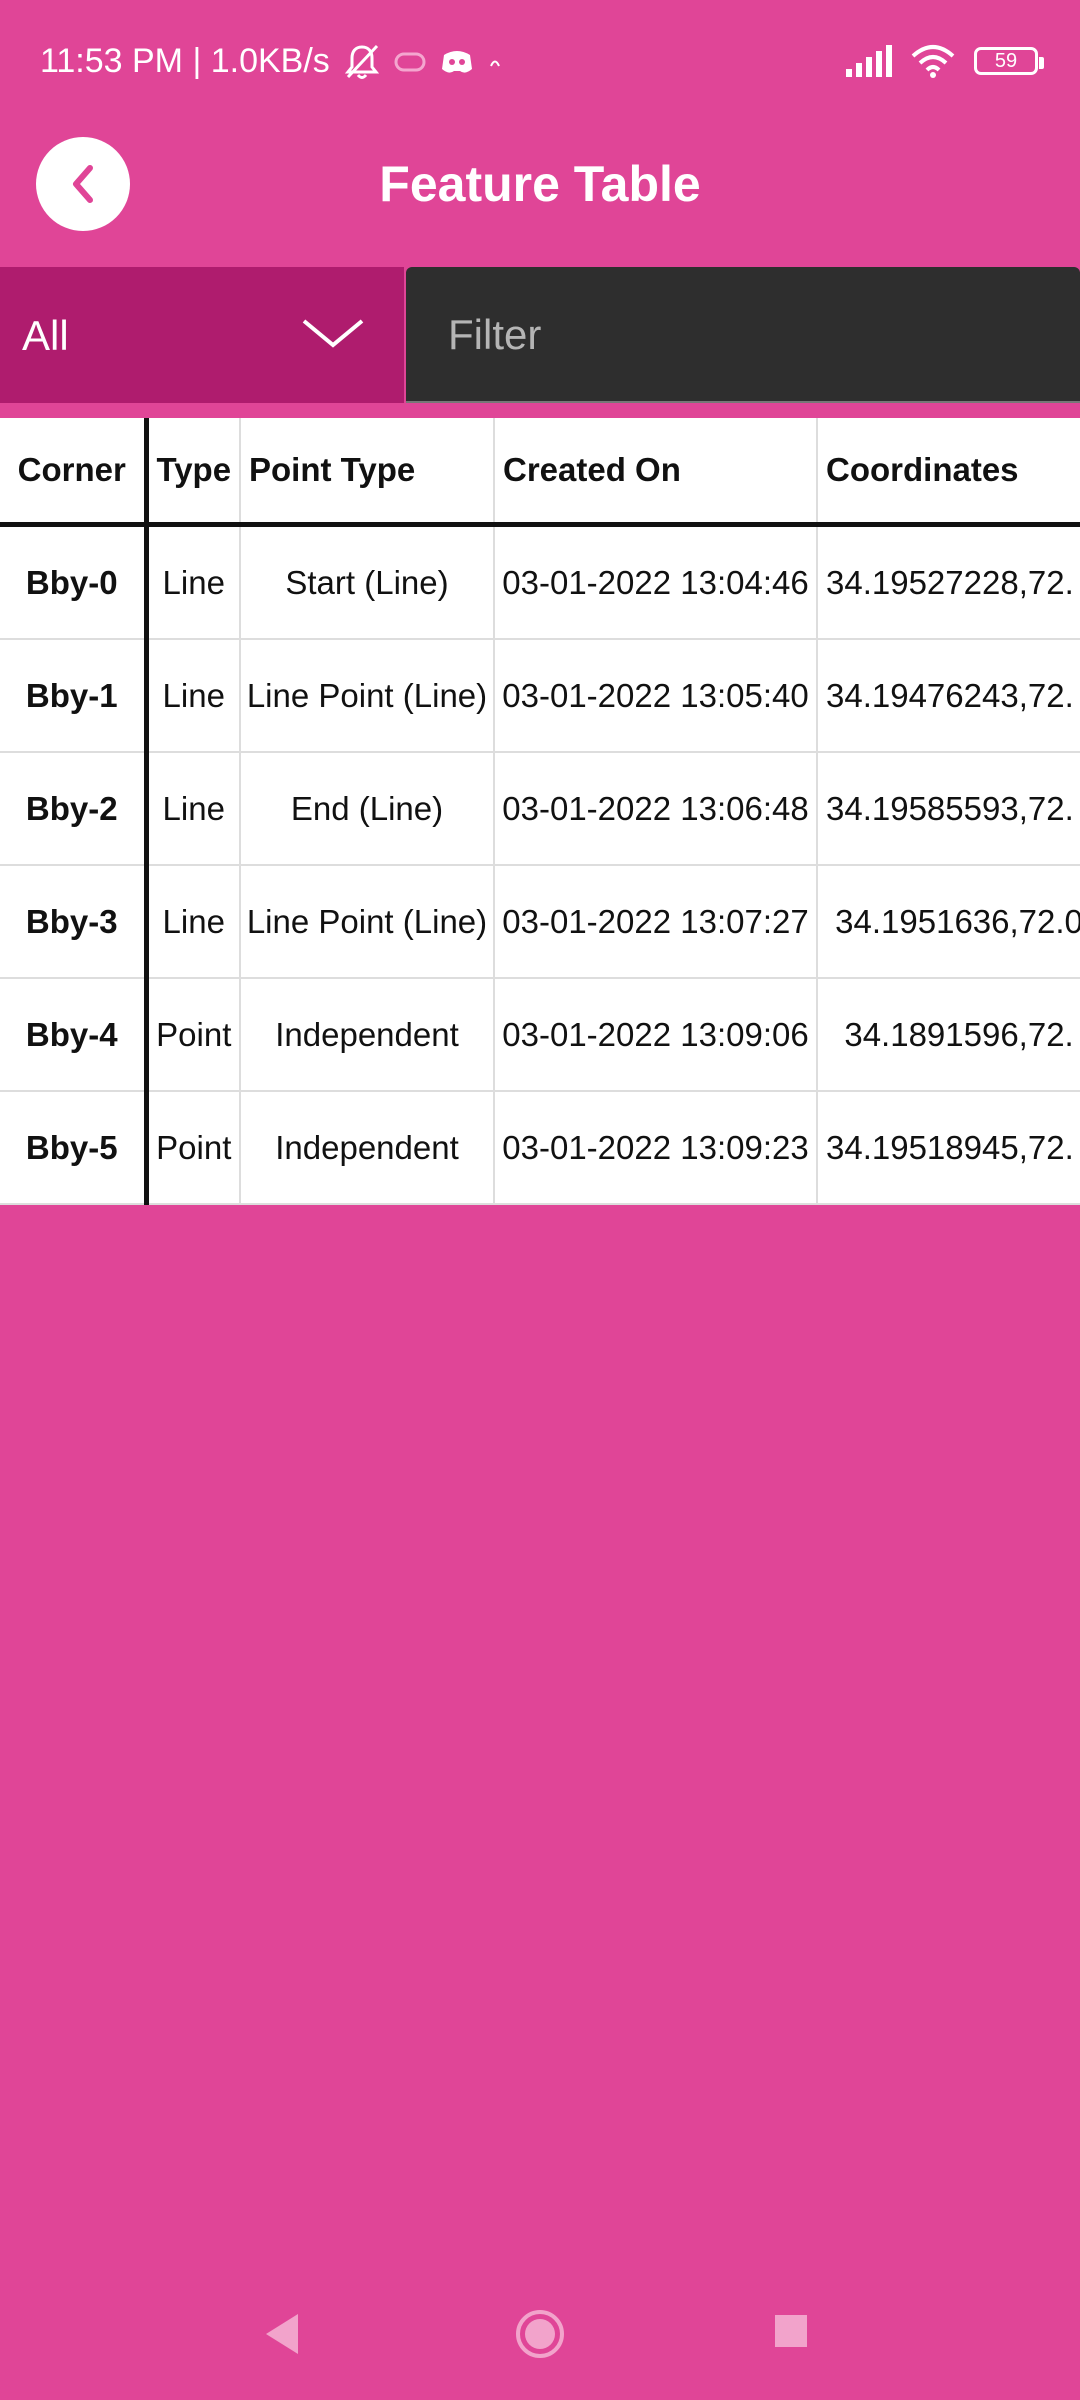 The image size is (1080, 2400). I want to click on column-header-created-on: Created On, so click(656, 472).